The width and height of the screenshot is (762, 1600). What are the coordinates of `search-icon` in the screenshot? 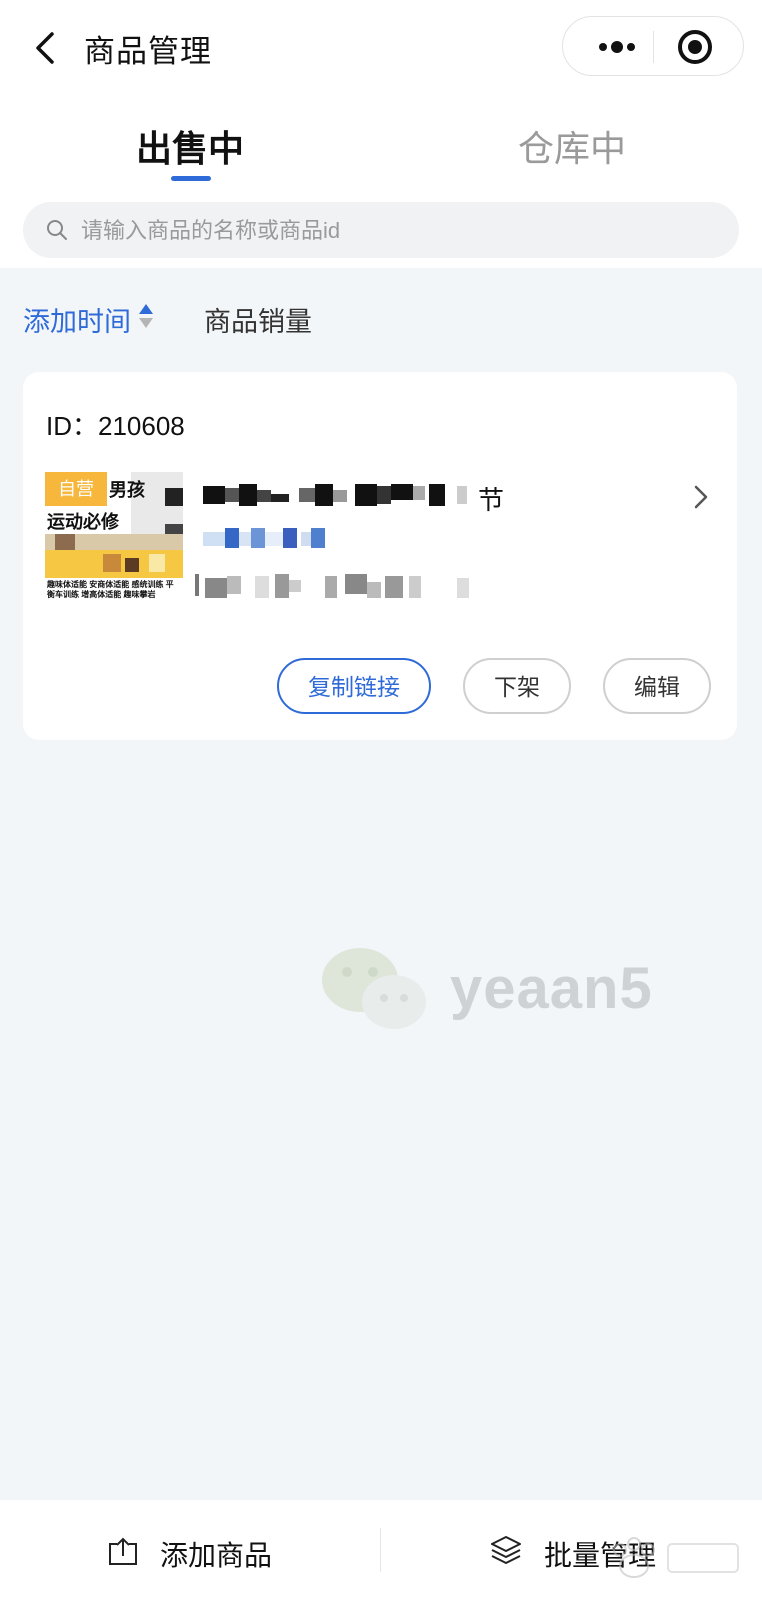 It's located at (57, 230).